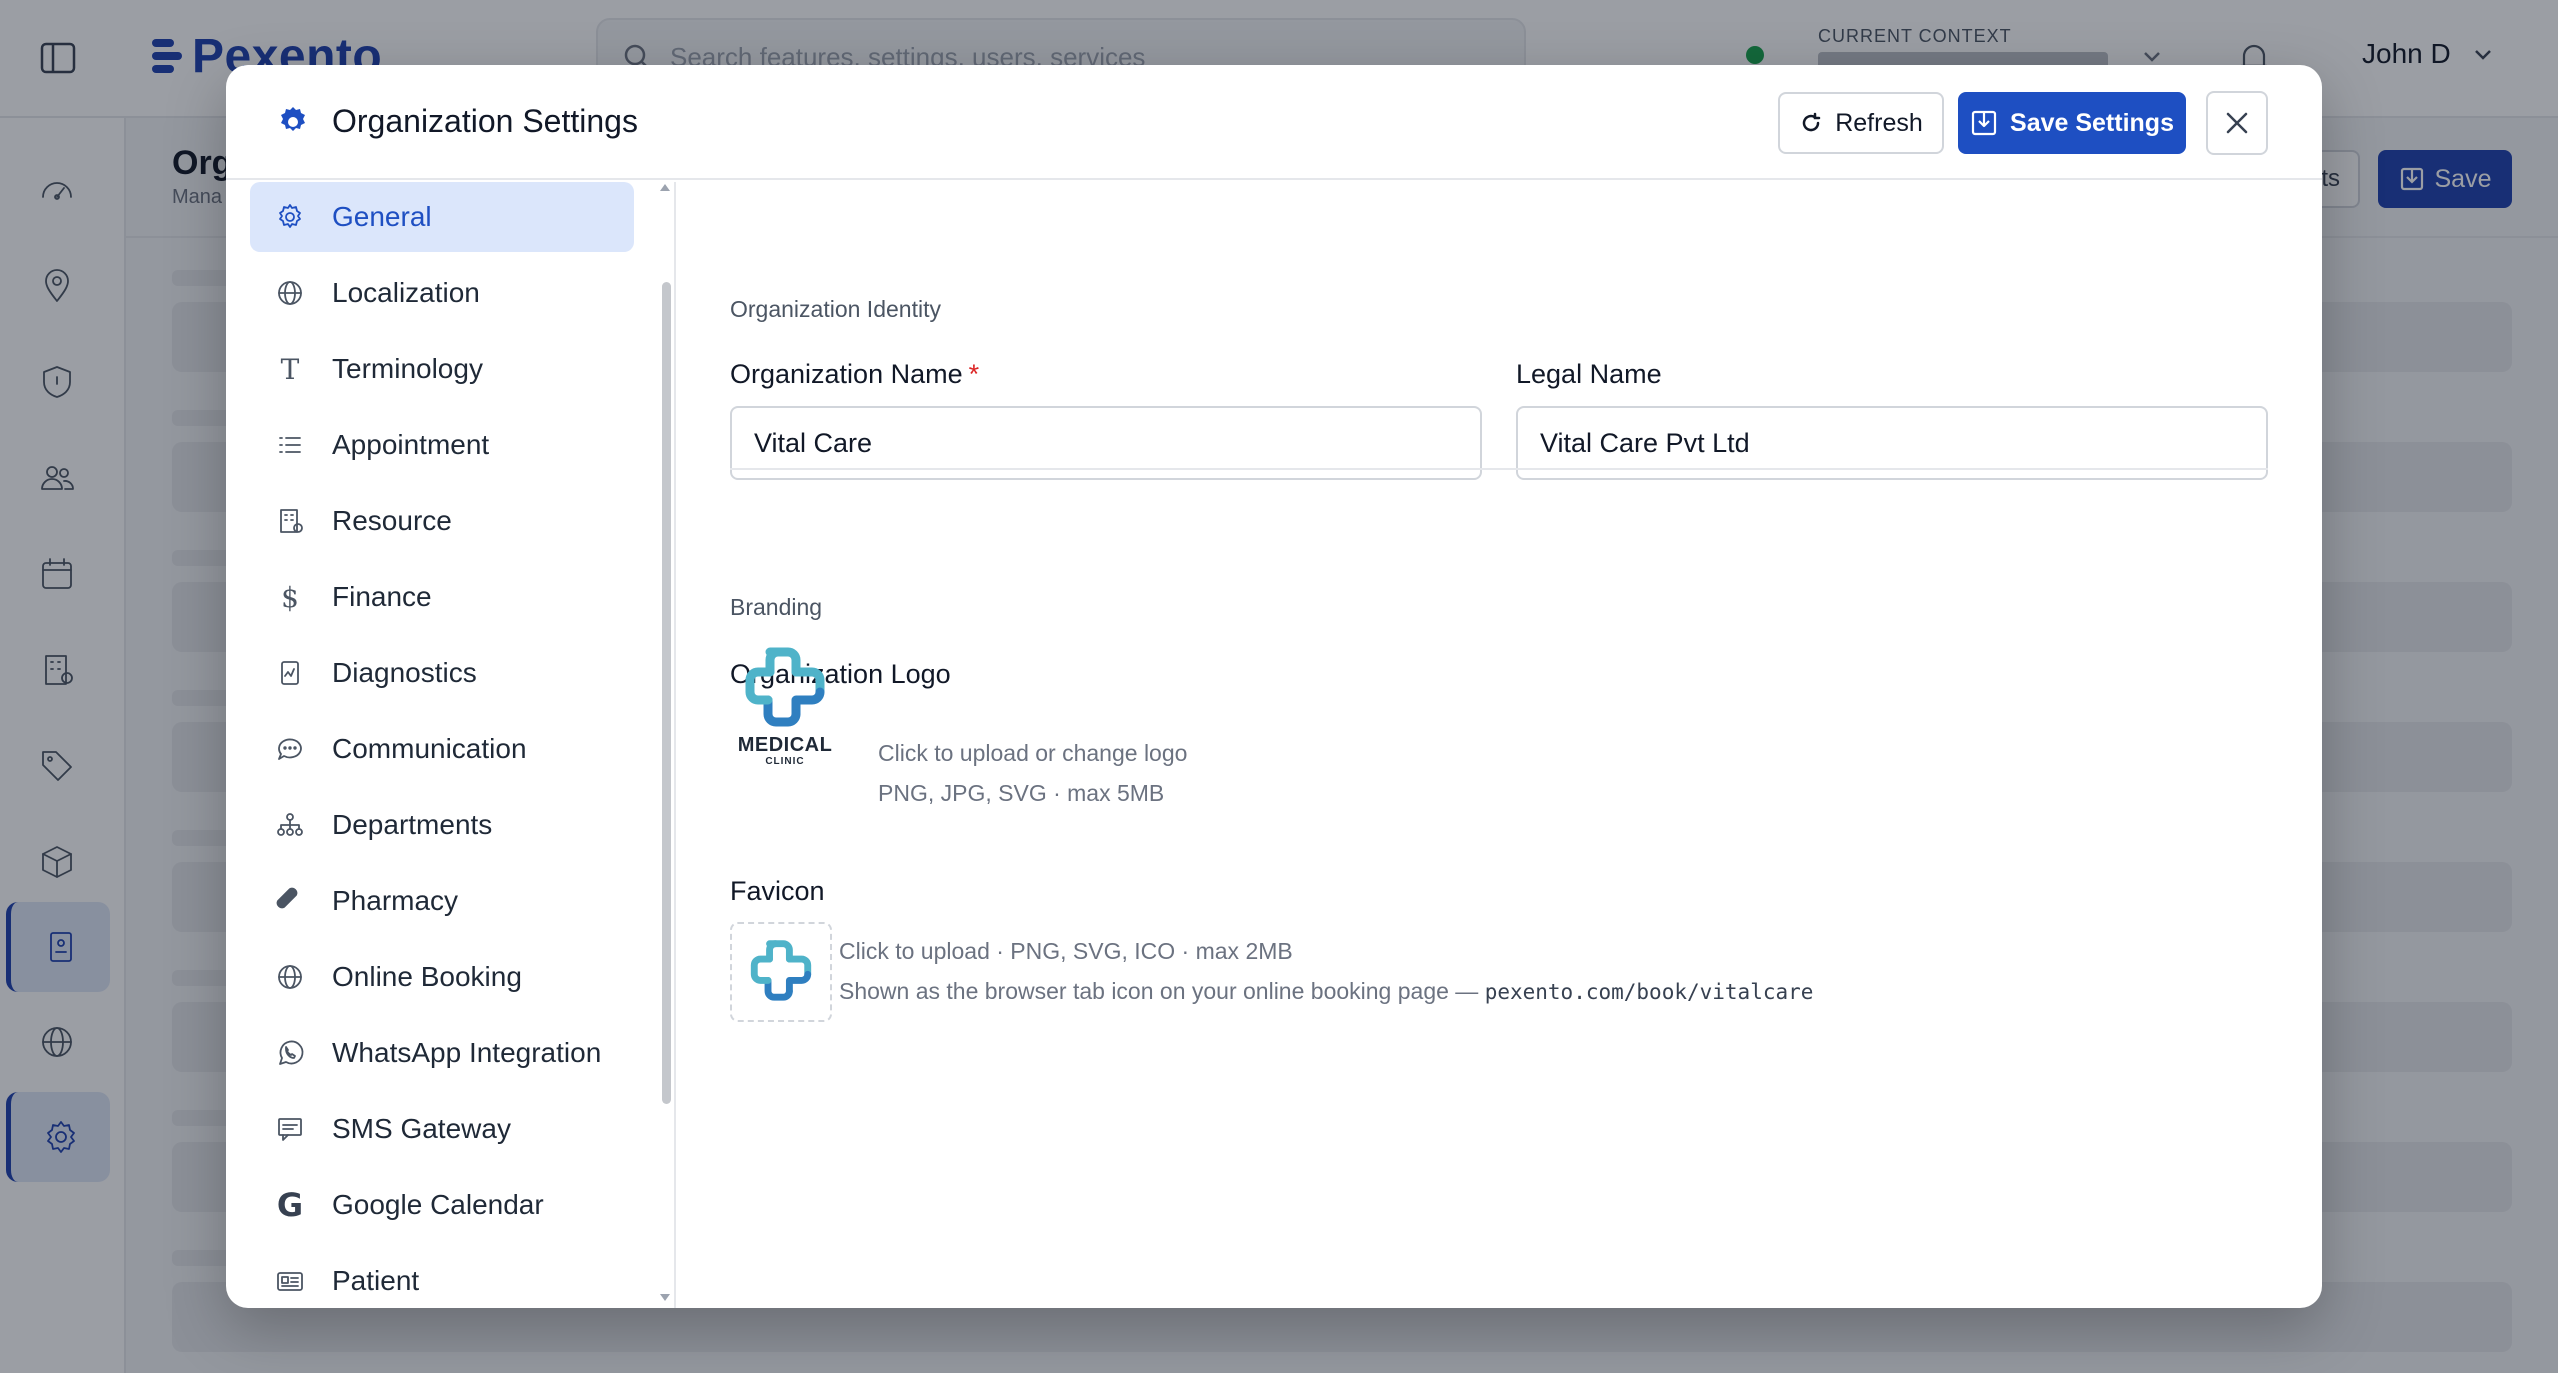  I want to click on favicon-cross-icon, so click(781, 970).